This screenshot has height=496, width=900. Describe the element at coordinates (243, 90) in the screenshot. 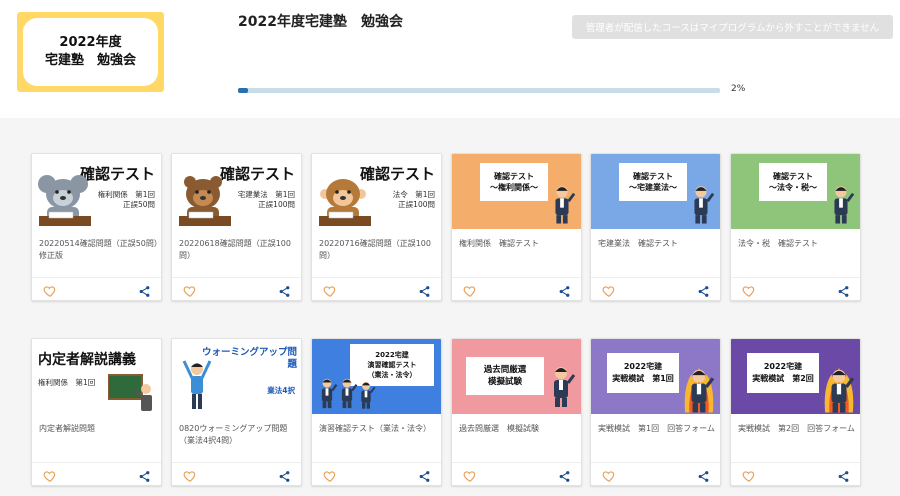

I see `progress-bar-fill` at that location.